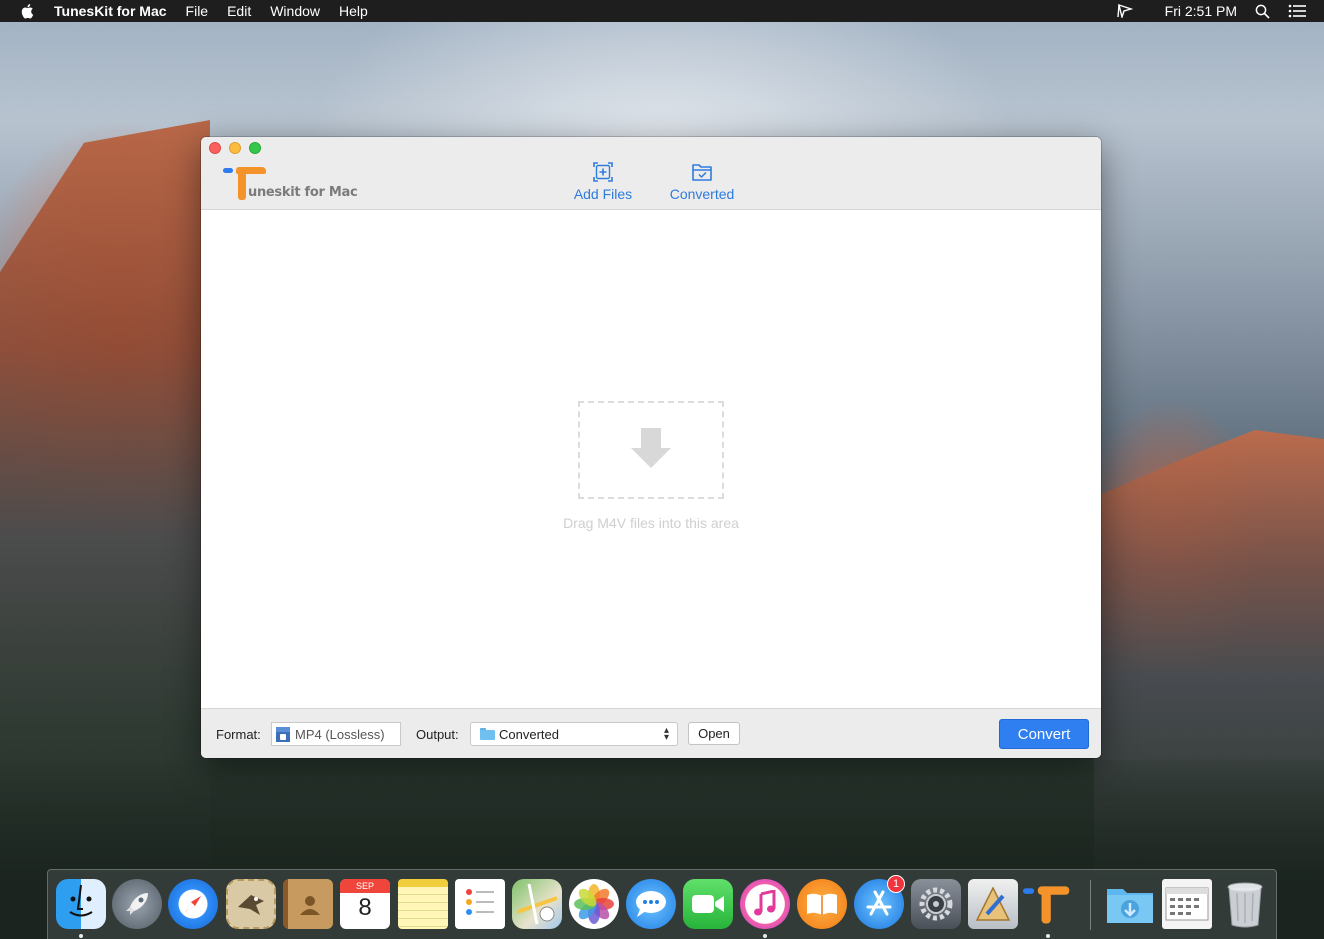  What do you see at coordinates (295, 11) in the screenshot?
I see `menu-window: Window` at bounding box center [295, 11].